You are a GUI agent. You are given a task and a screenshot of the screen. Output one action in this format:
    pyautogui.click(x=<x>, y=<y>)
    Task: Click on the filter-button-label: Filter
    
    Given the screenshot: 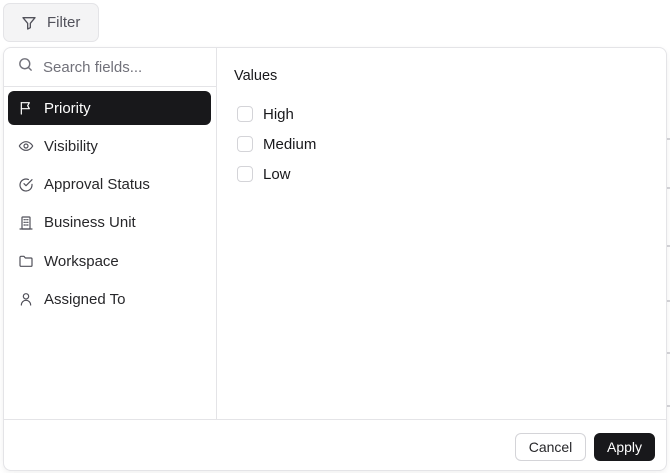 What is the action you would take?
    pyautogui.click(x=64, y=22)
    